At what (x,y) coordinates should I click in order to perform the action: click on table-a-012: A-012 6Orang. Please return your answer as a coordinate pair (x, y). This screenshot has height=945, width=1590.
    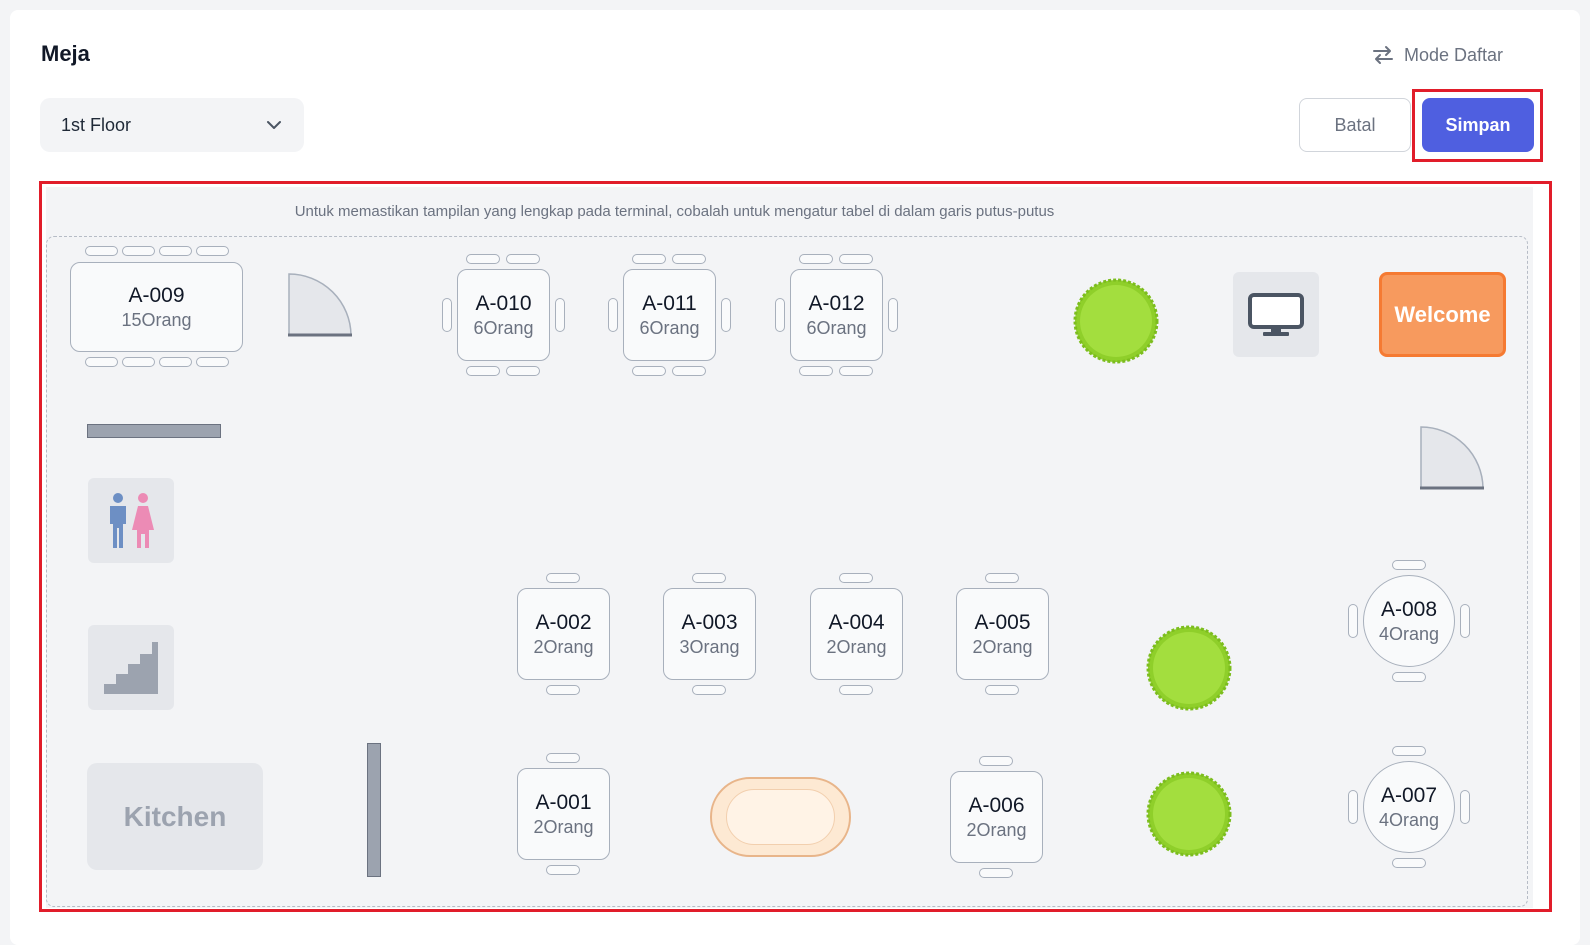
    Looking at the image, I should click on (836, 315).